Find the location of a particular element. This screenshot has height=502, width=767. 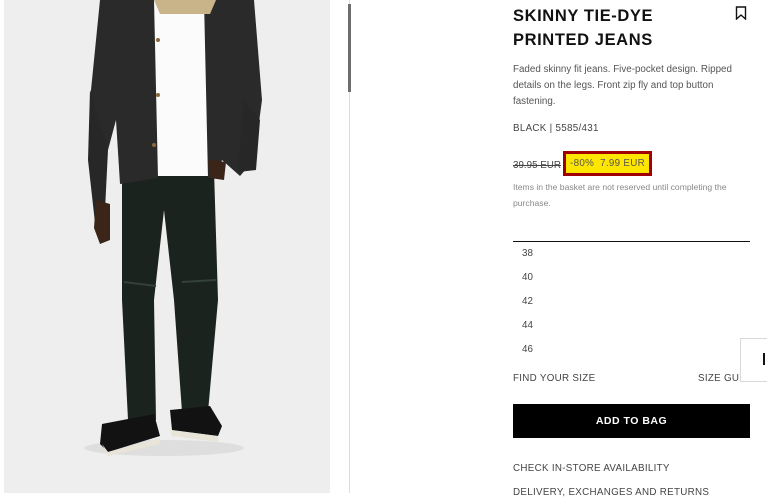

old-price: 39.95 EUR is located at coordinates (537, 165).